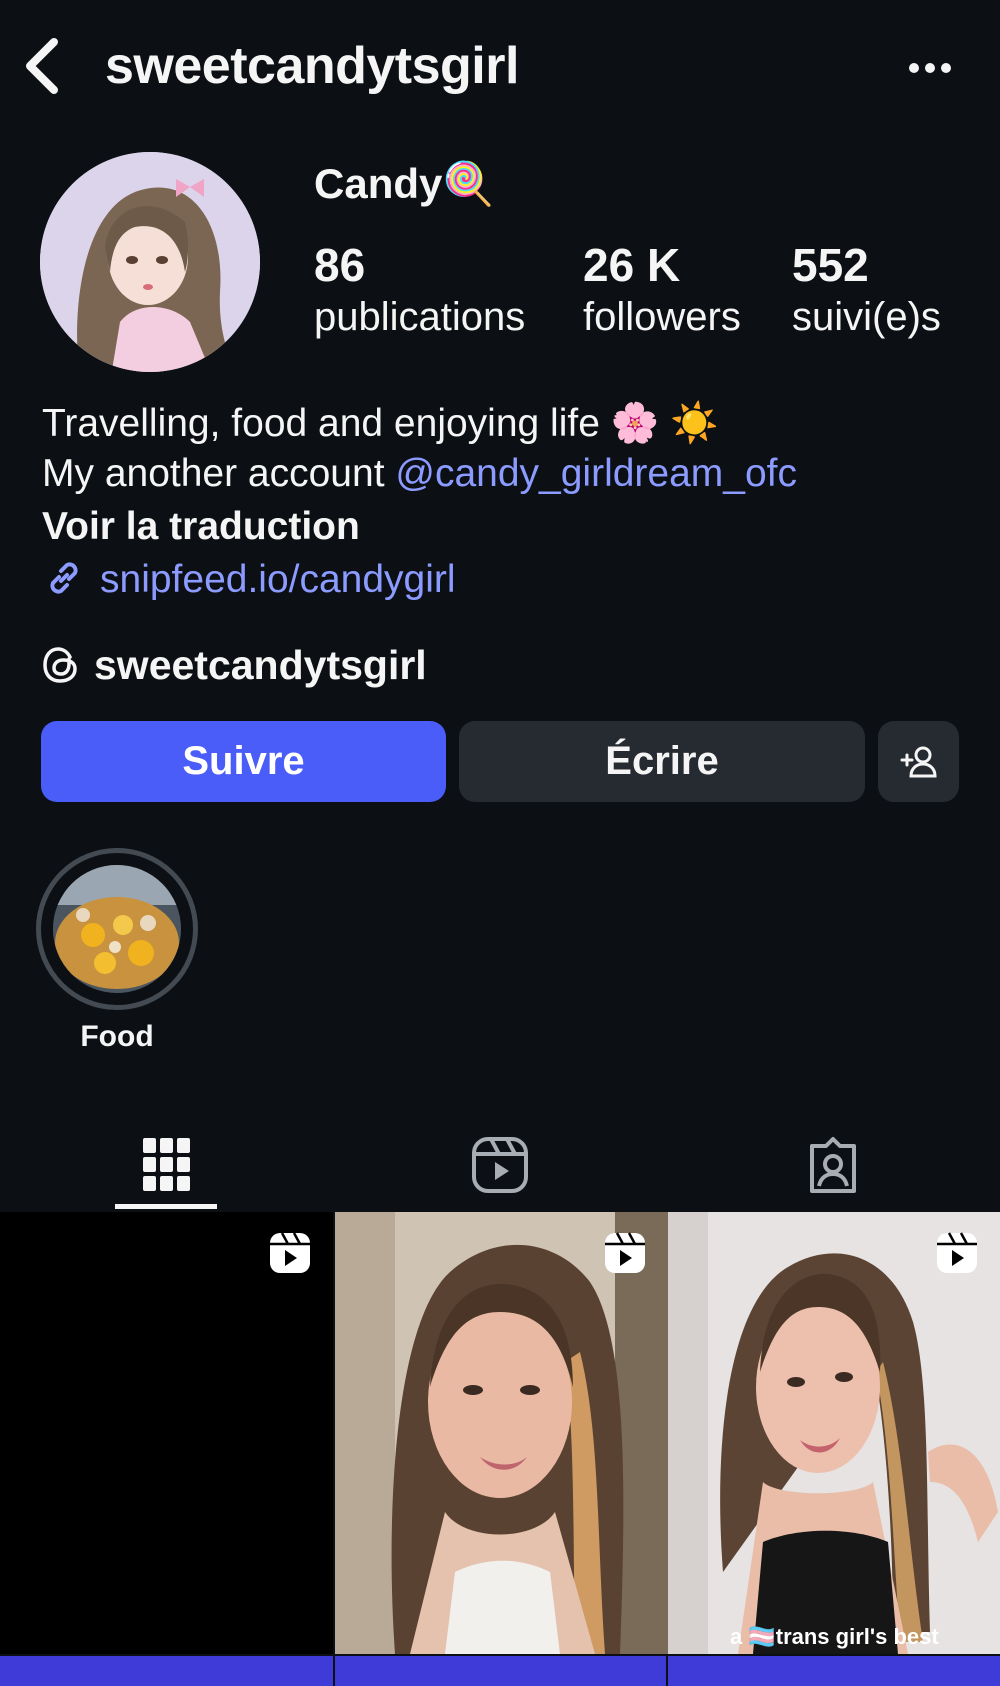  Describe the element at coordinates (166, 1206) in the screenshot. I see `active-tab-indicator` at that location.